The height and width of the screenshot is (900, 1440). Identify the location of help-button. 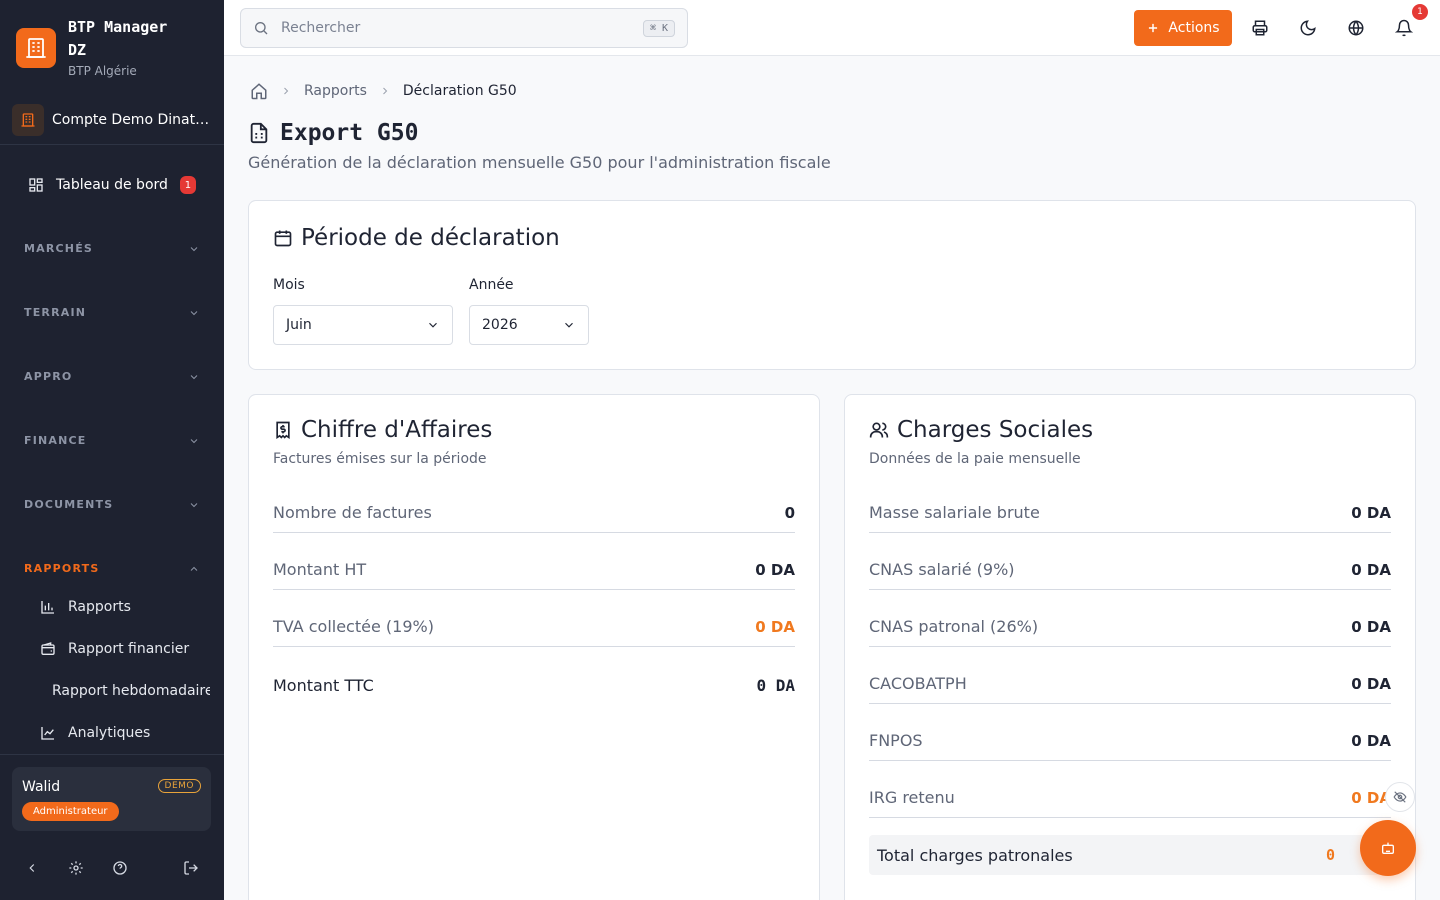
(120, 868).